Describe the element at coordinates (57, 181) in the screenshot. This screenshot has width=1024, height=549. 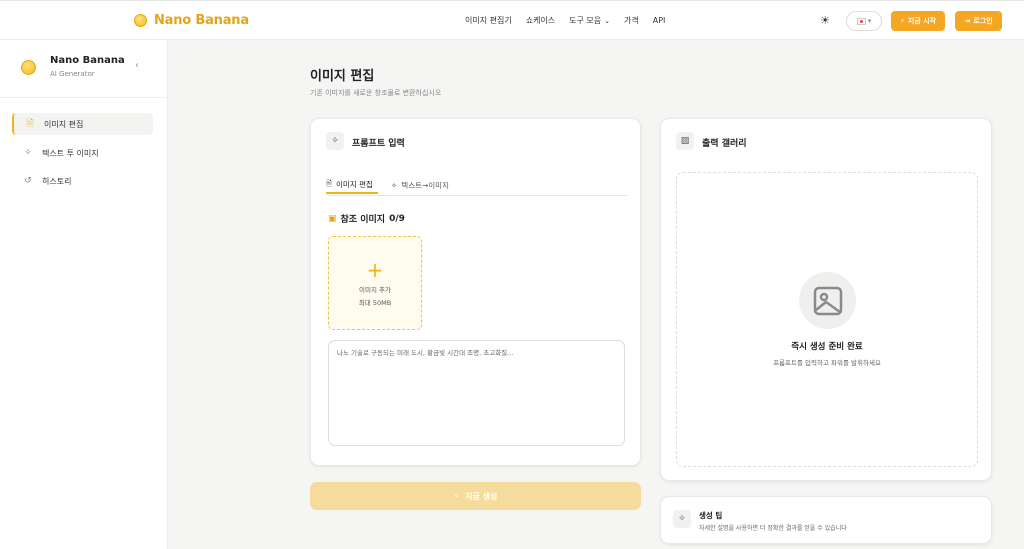
I see `sidebar-item-label: 히스토리` at that location.